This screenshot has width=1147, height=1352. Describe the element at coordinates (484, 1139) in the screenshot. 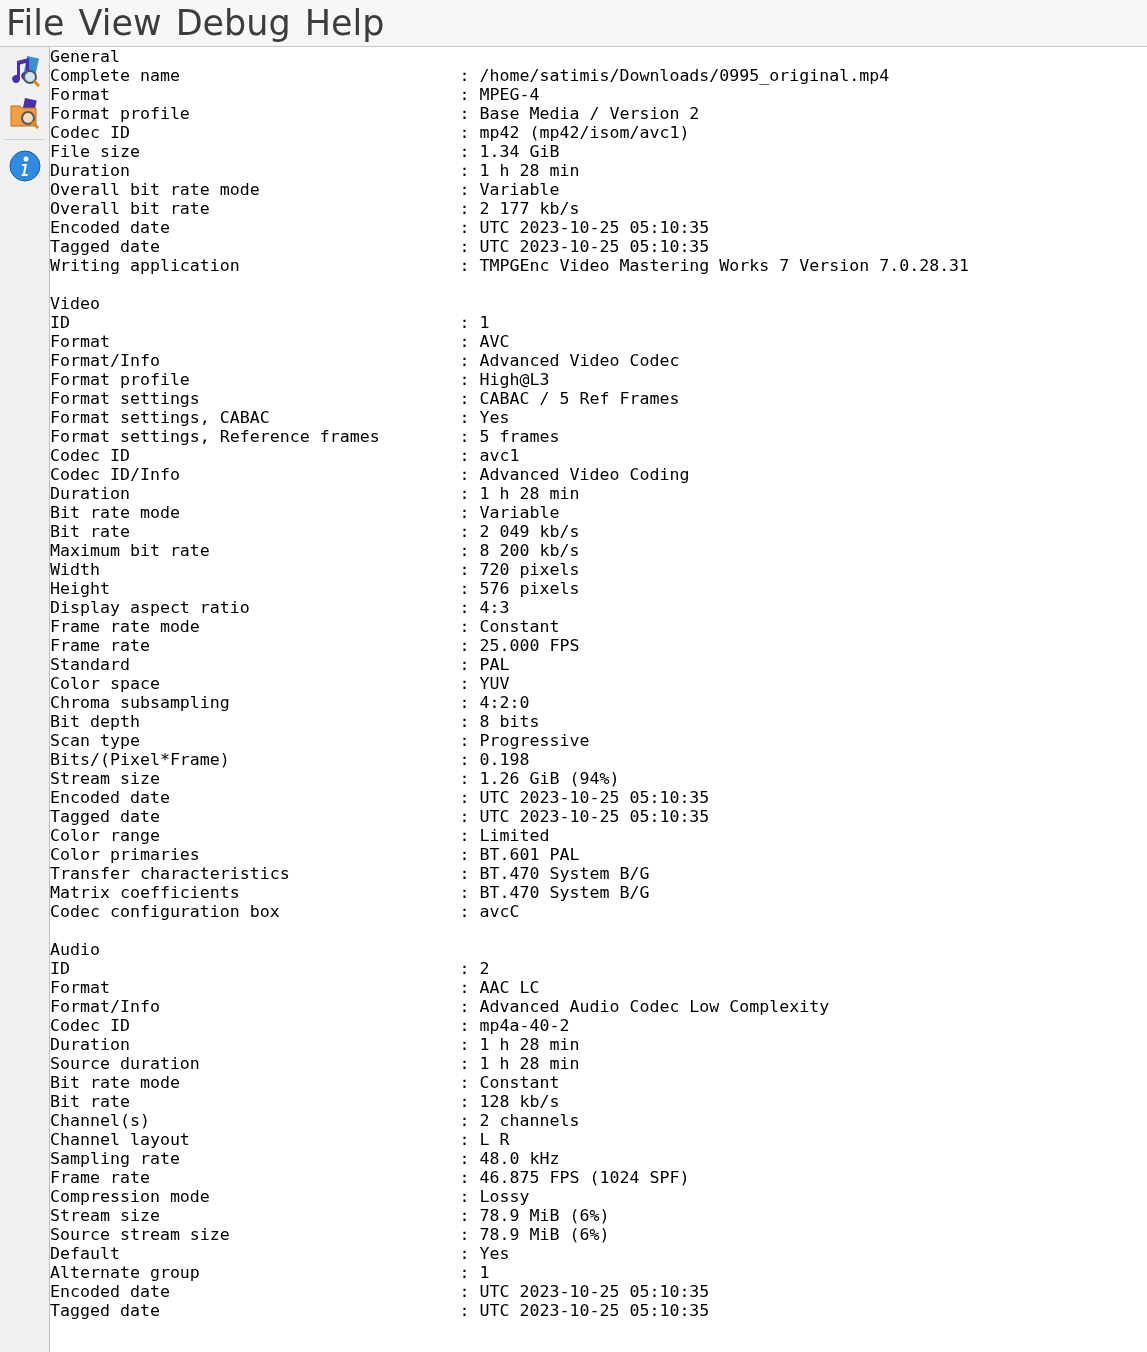

I see `field-value: : L R` at that location.